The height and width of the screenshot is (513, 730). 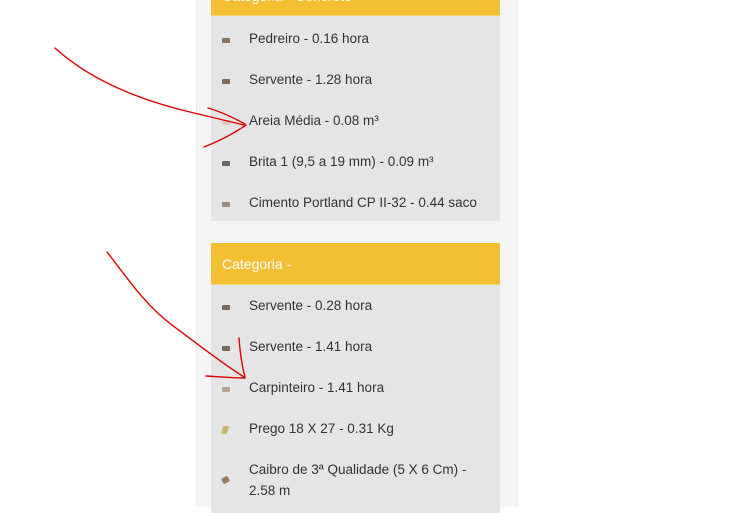 I want to click on list-item: Pedreiro - 0.16 hora, so click(x=355, y=40).